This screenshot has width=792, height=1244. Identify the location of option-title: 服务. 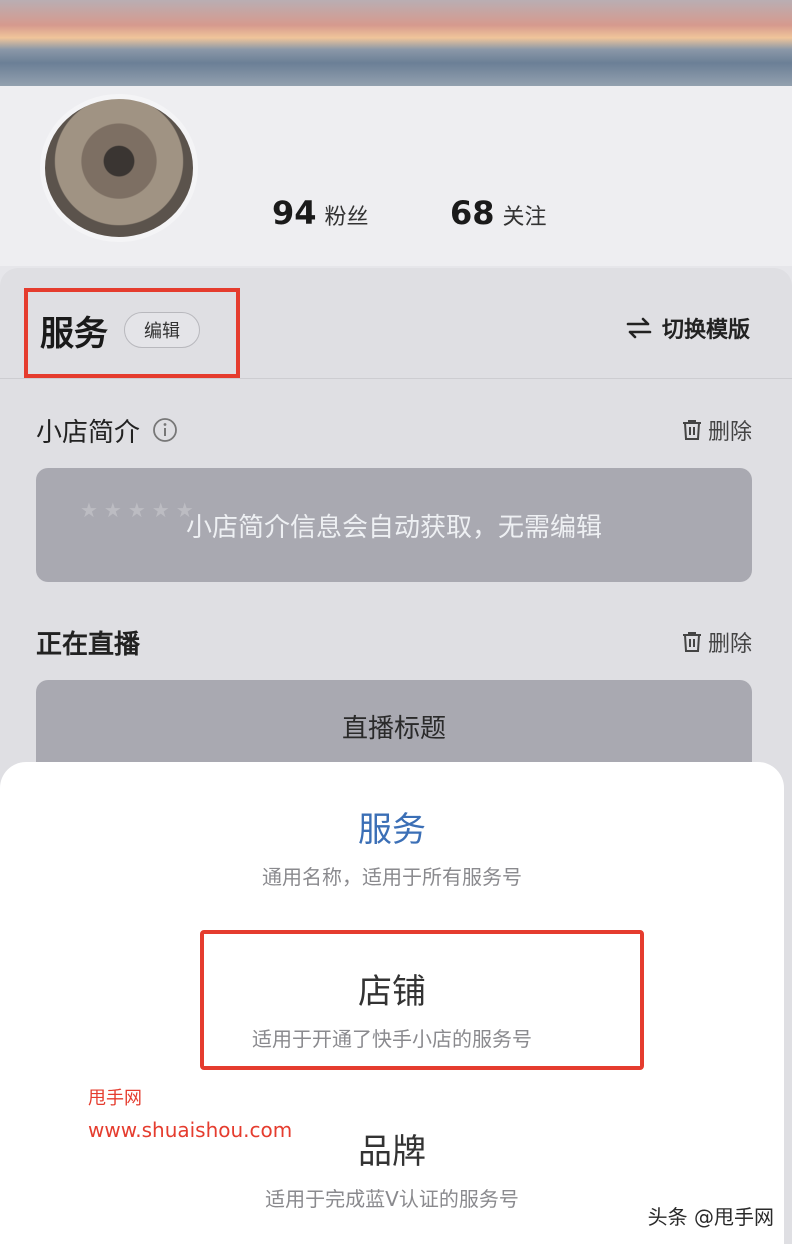
(392, 830).